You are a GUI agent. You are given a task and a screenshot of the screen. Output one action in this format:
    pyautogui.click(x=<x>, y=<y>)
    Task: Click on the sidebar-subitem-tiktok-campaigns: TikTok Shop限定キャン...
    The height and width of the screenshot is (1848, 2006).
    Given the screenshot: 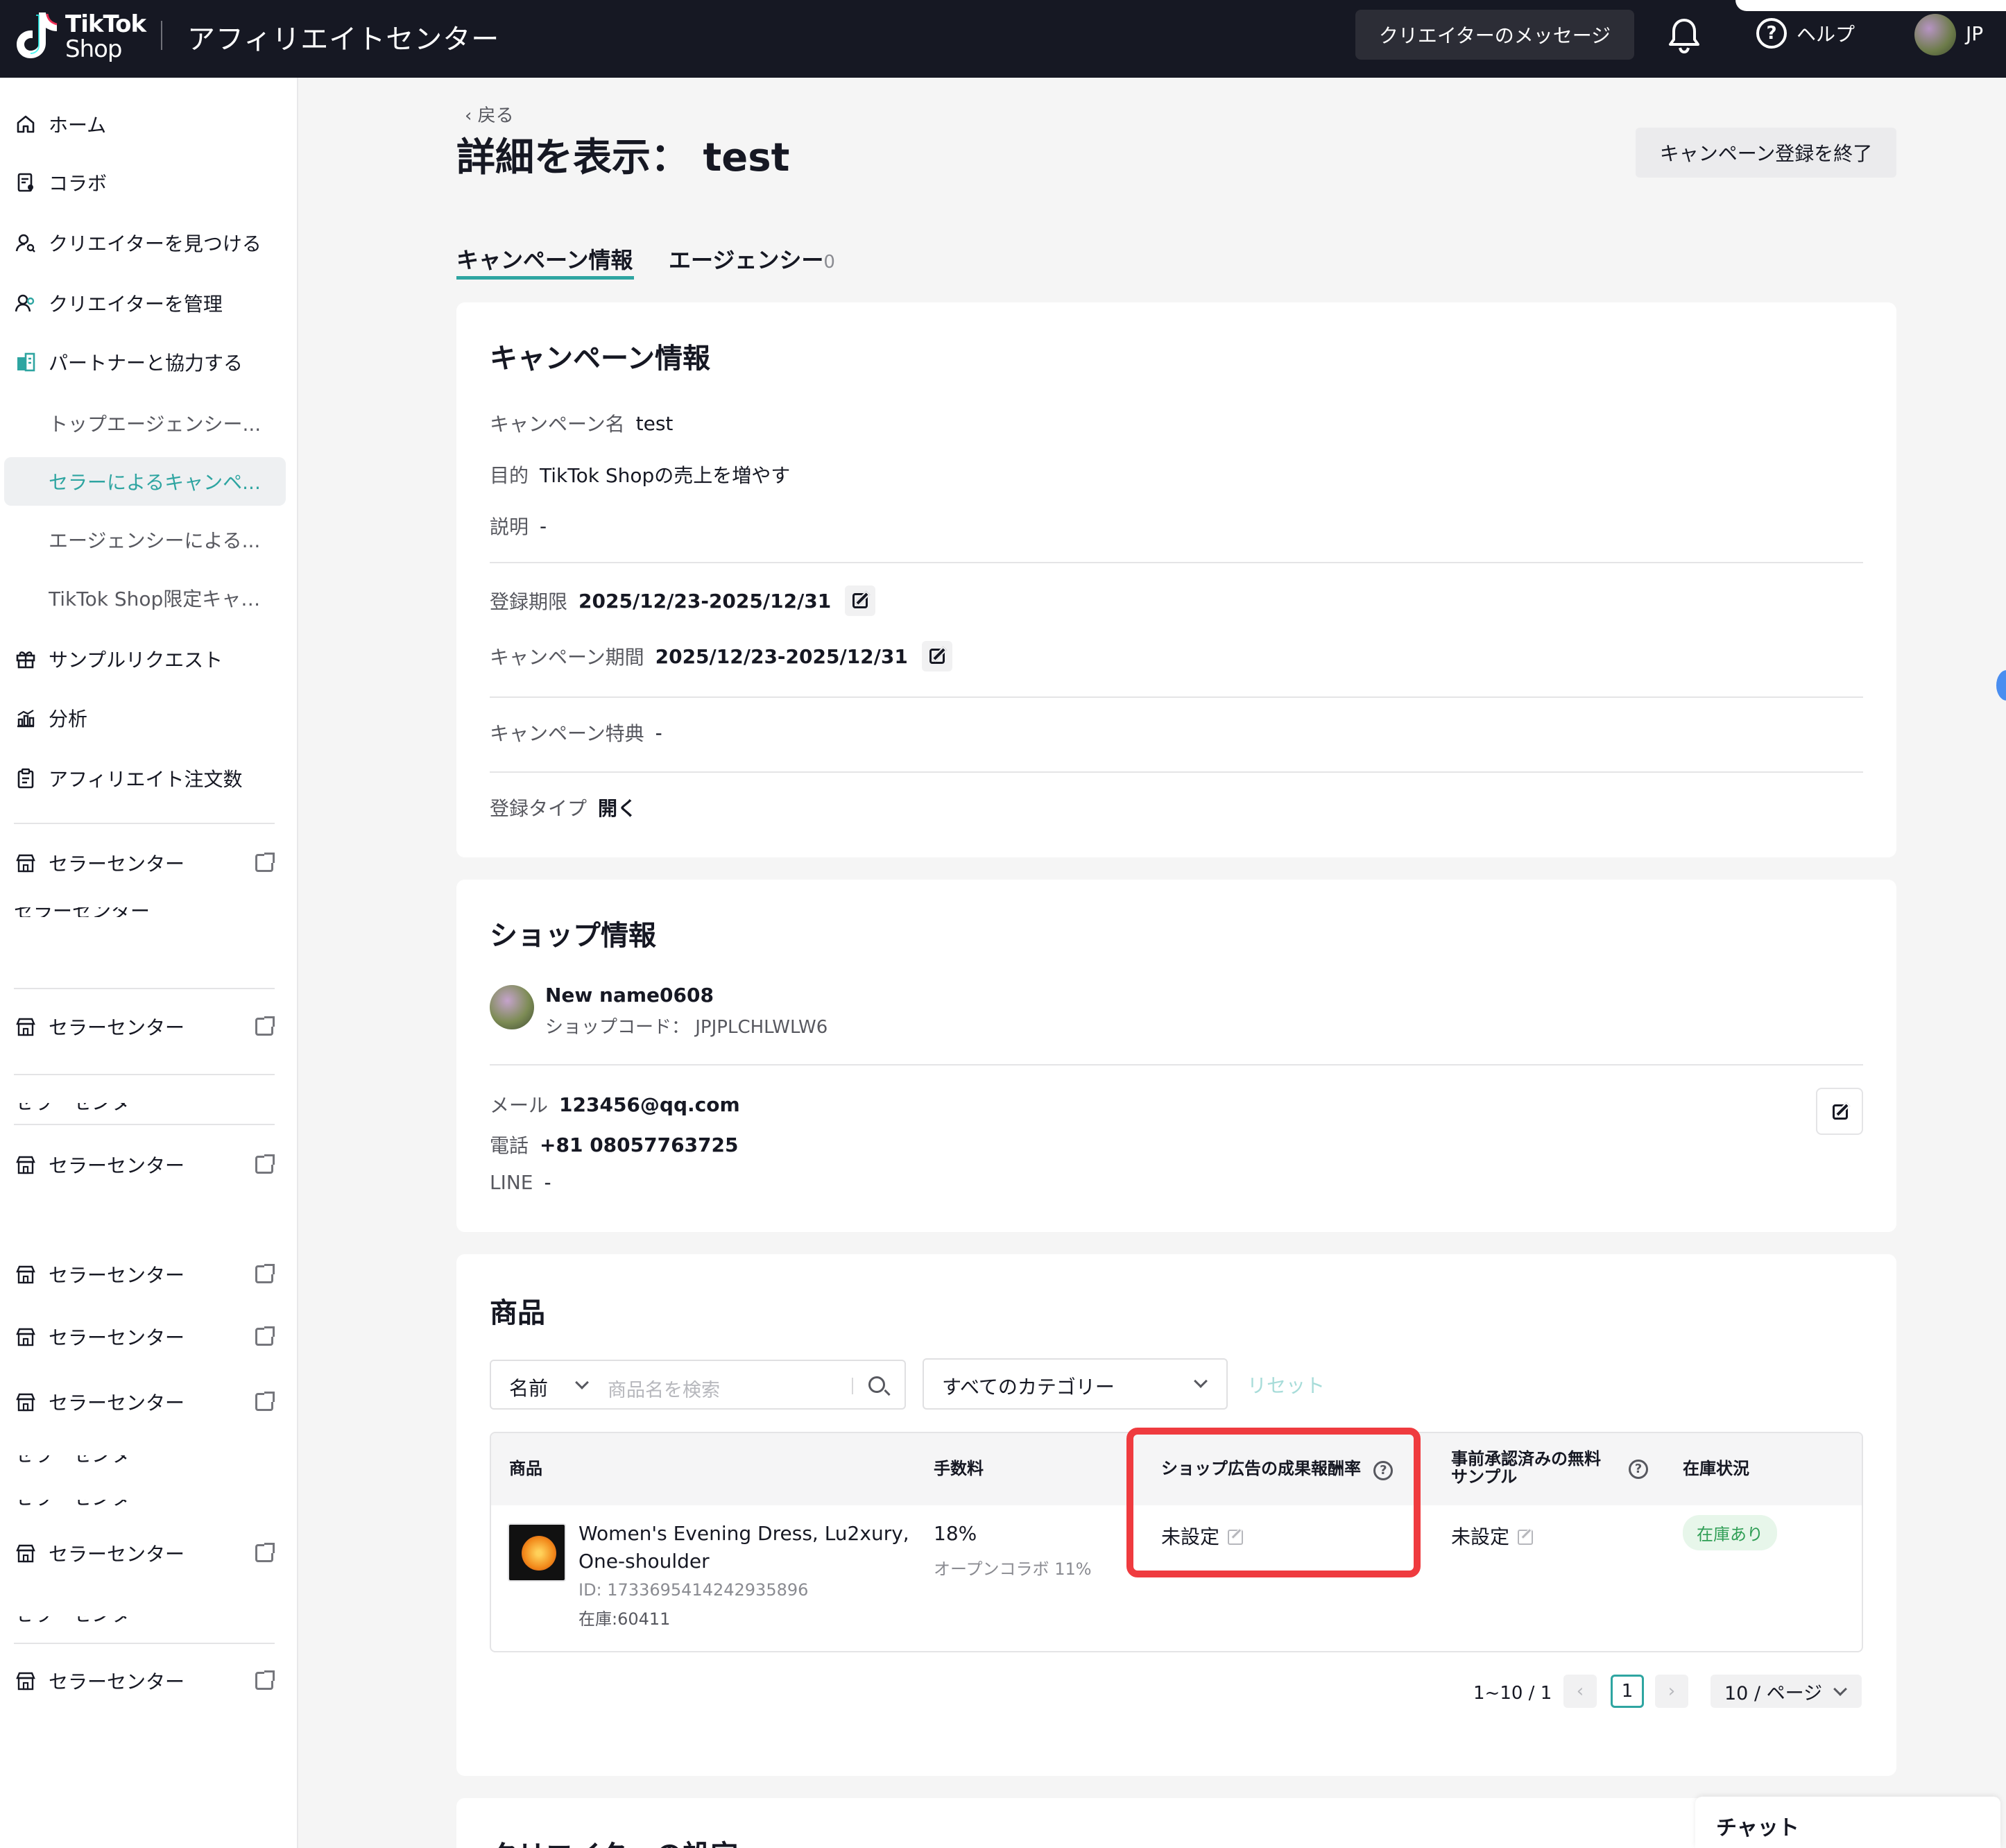 What is the action you would take?
    pyautogui.click(x=149, y=598)
    